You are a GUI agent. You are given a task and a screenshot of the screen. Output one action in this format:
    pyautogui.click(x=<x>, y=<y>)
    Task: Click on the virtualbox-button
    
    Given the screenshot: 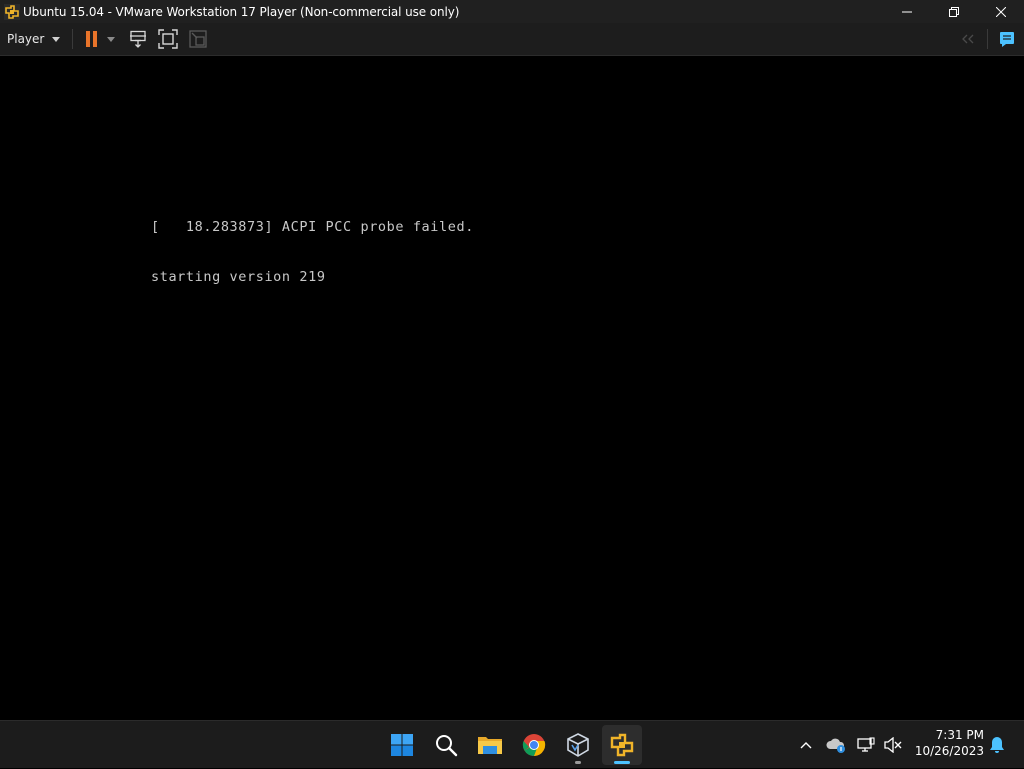 What is the action you would take?
    pyautogui.click(x=578, y=745)
    